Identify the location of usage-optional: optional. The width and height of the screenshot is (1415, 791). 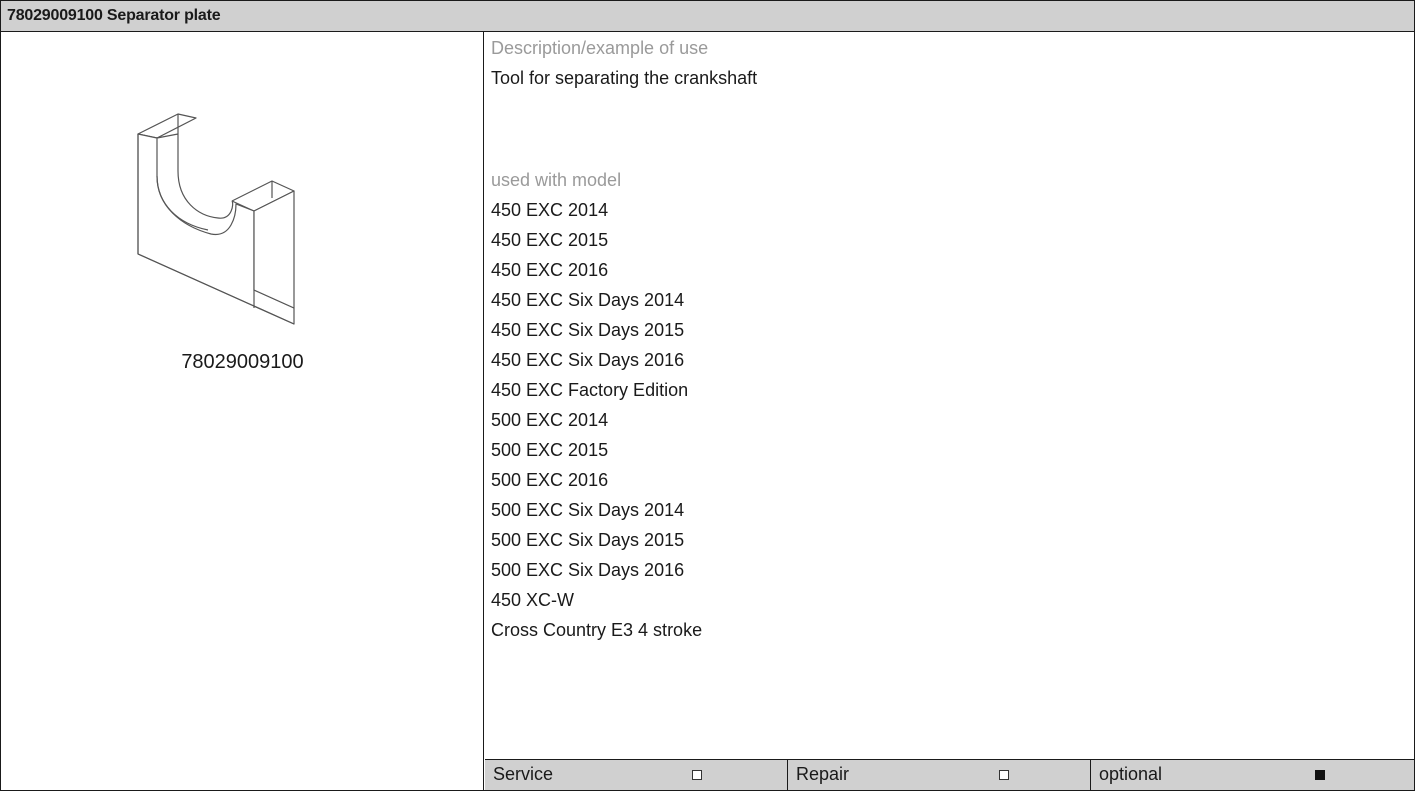
(1252, 775).